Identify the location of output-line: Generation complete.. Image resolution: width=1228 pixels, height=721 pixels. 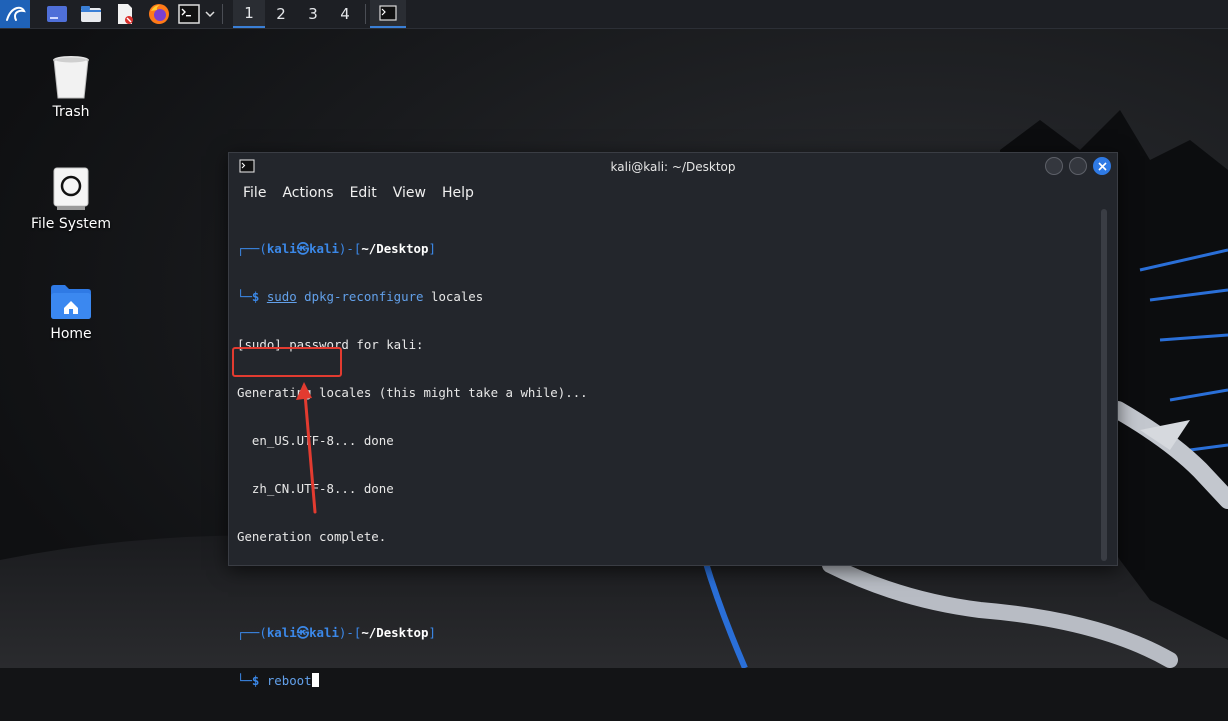
(312, 536).